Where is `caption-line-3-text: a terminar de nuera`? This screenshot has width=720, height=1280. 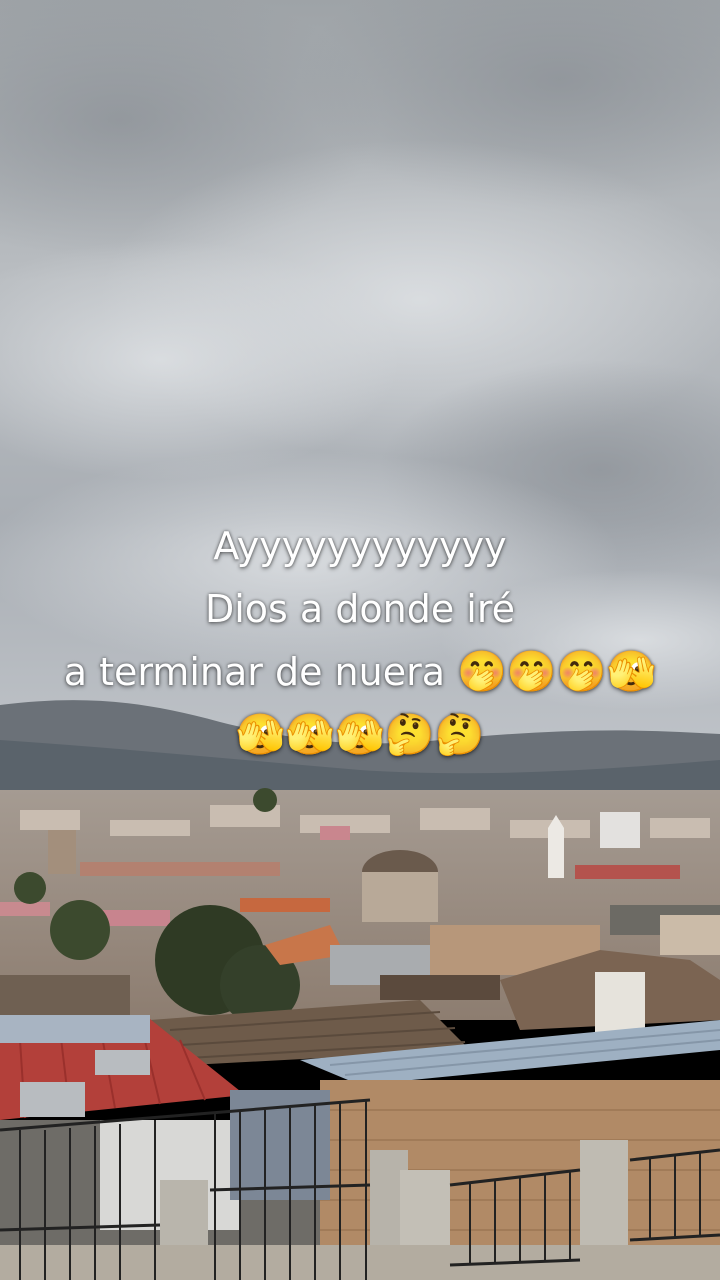 caption-line-3-text: a terminar de nuera is located at coordinates (254, 672).